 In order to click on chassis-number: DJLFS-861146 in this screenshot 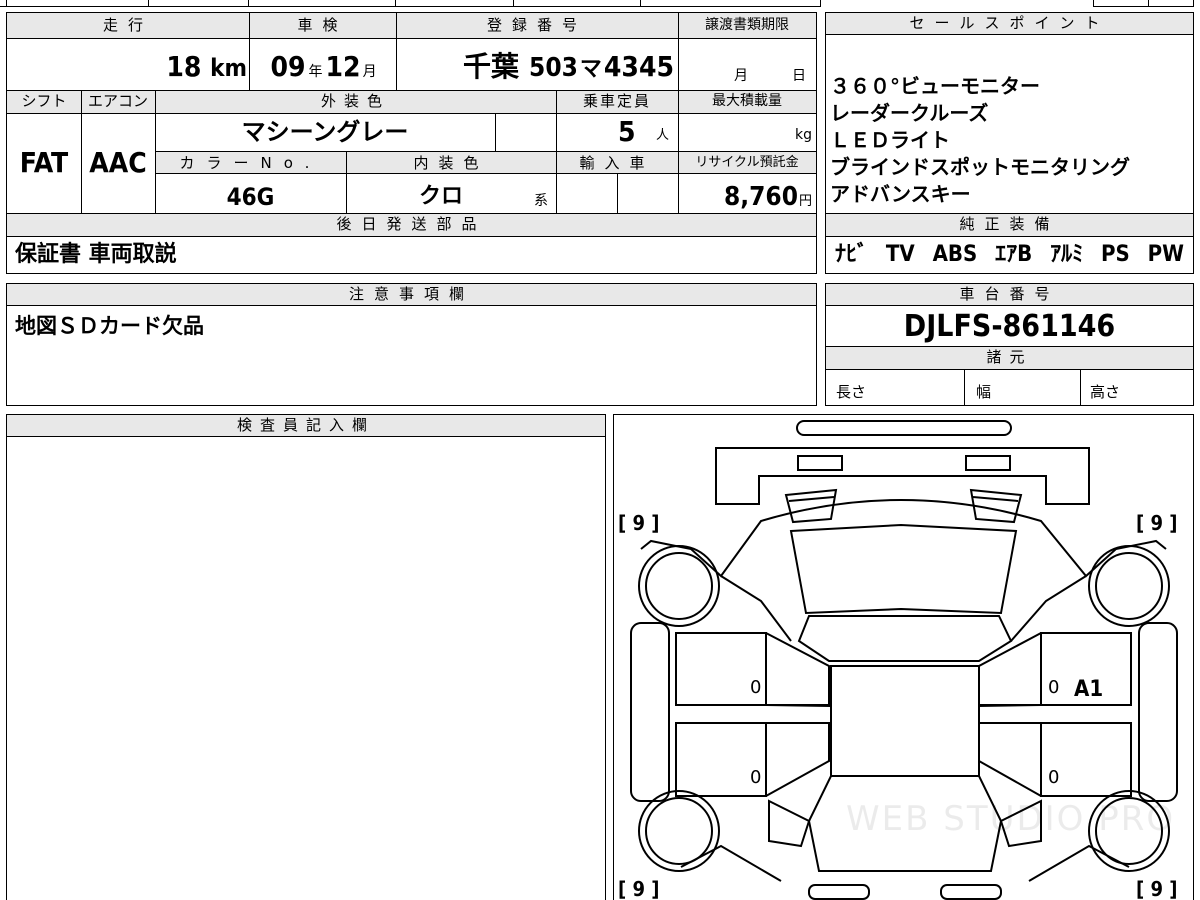, I will do `click(1009, 326)`.